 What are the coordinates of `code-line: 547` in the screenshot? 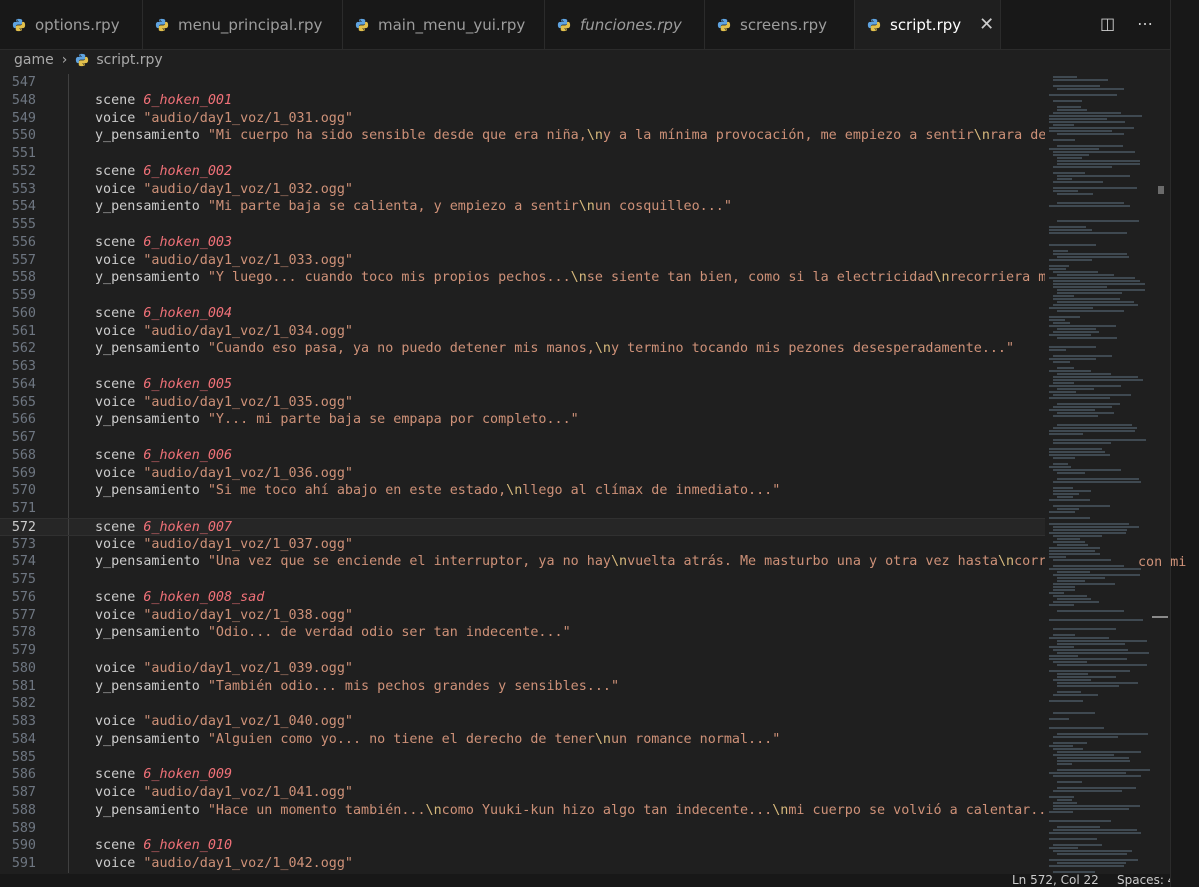 It's located at (522, 83).